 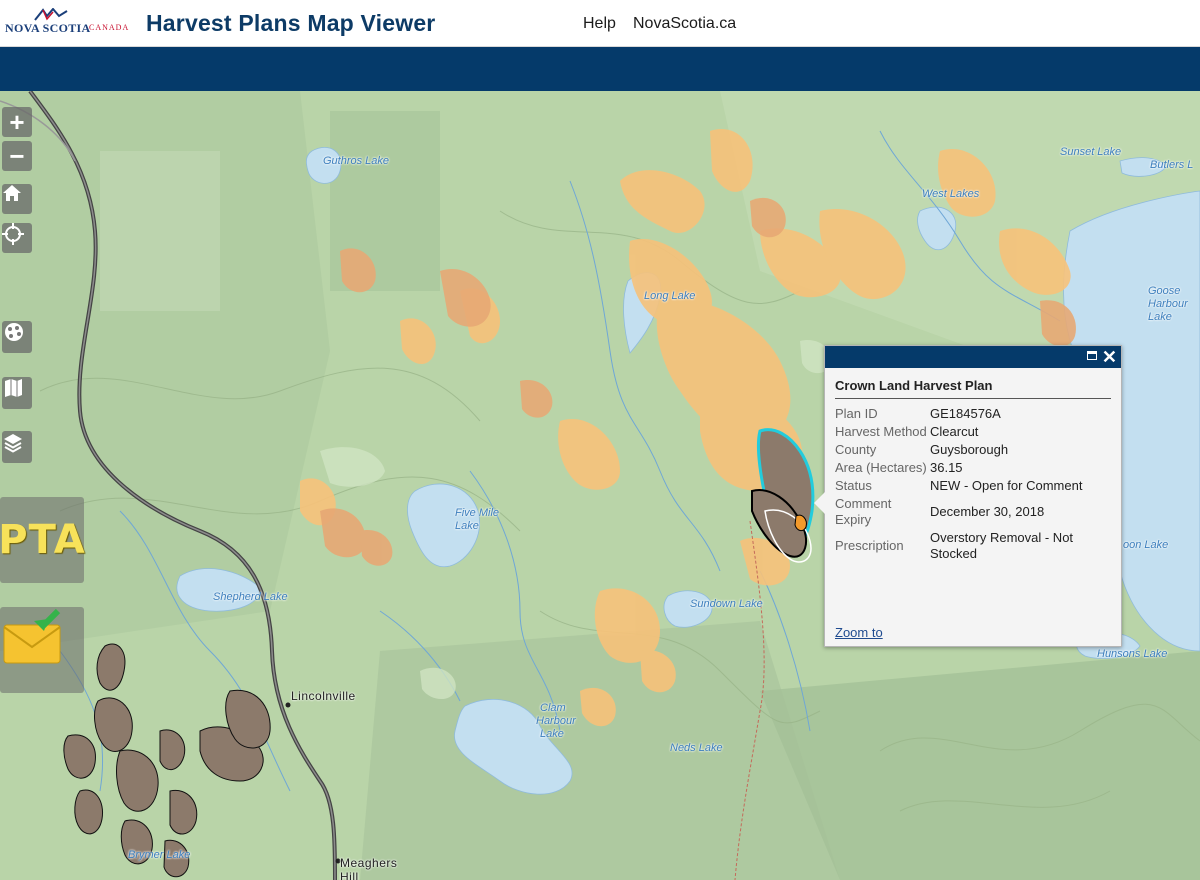 I want to click on cleared-area, so click(x=160, y=231).